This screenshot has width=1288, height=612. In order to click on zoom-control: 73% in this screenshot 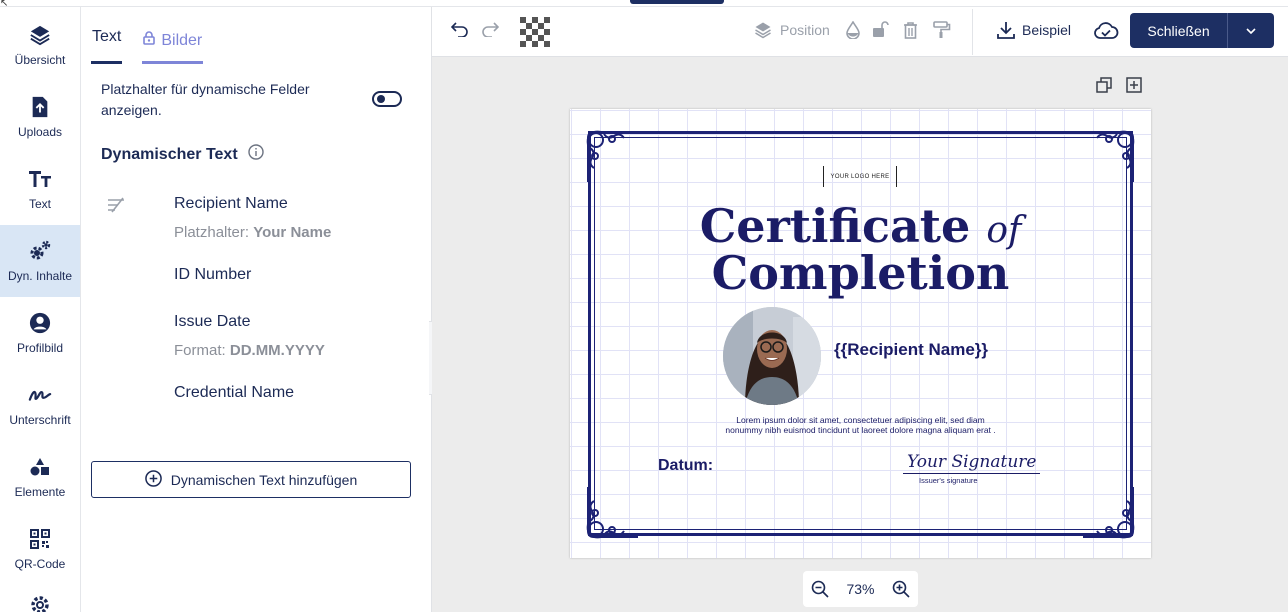, I will do `click(860, 589)`.